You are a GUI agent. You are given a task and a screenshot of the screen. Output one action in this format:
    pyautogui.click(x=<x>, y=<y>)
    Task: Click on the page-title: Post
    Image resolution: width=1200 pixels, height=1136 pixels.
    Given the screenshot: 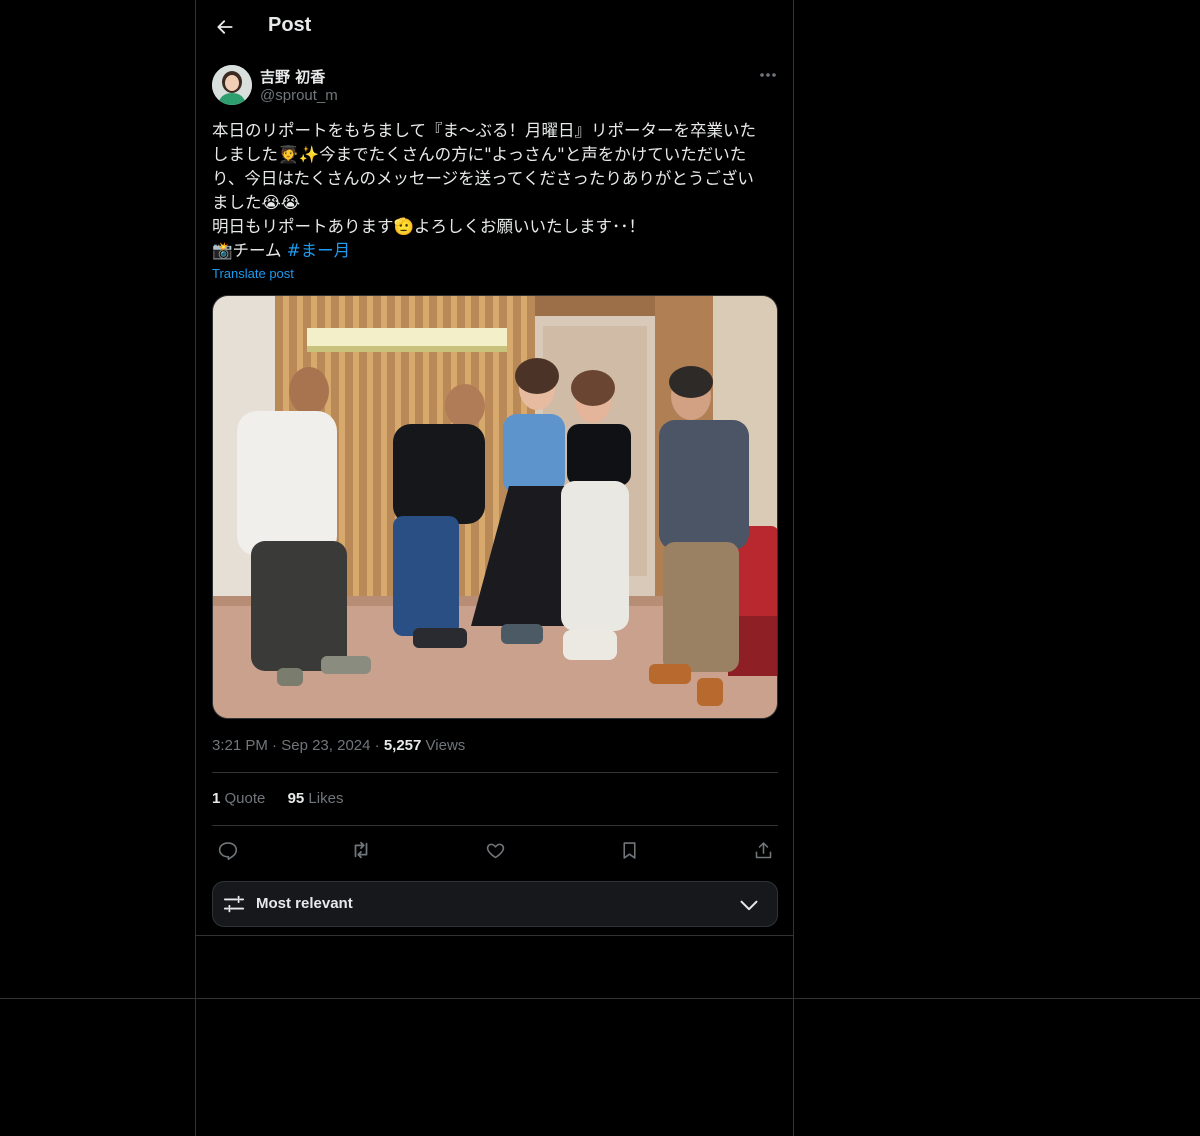 What is the action you would take?
    pyautogui.click(x=290, y=25)
    